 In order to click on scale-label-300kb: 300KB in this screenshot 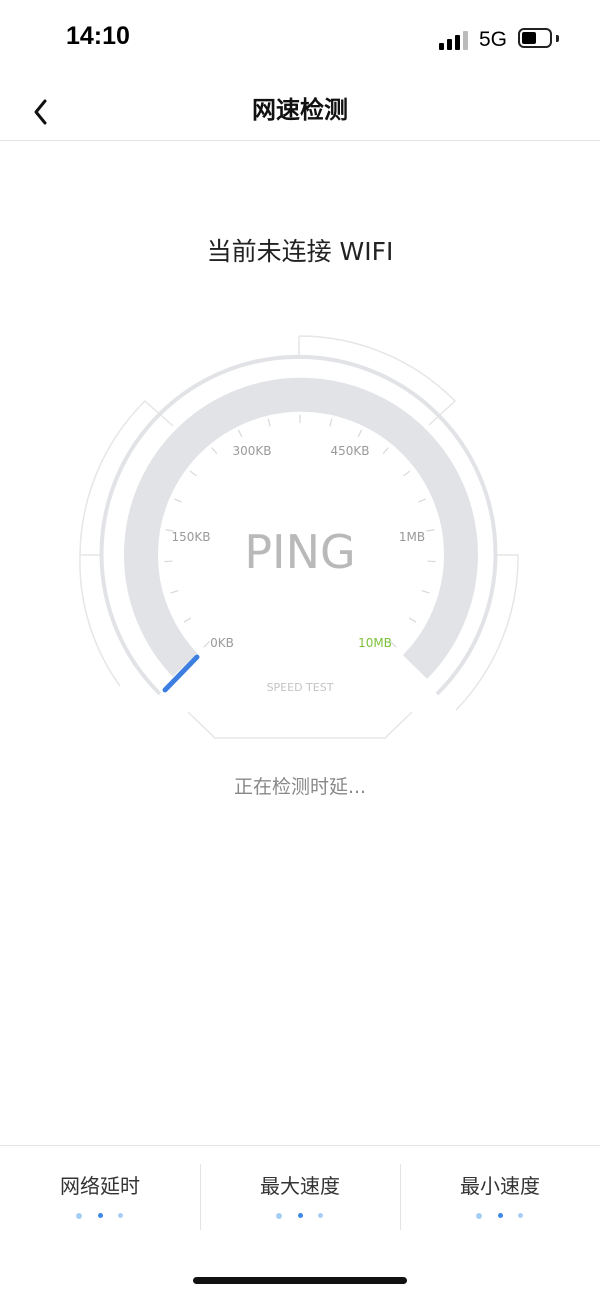, I will do `click(251, 451)`.